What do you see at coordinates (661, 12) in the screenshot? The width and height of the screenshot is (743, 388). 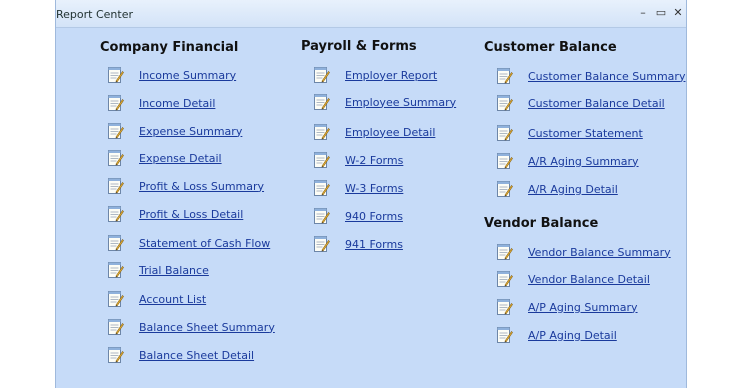 I see `maximize-button: ▭` at bounding box center [661, 12].